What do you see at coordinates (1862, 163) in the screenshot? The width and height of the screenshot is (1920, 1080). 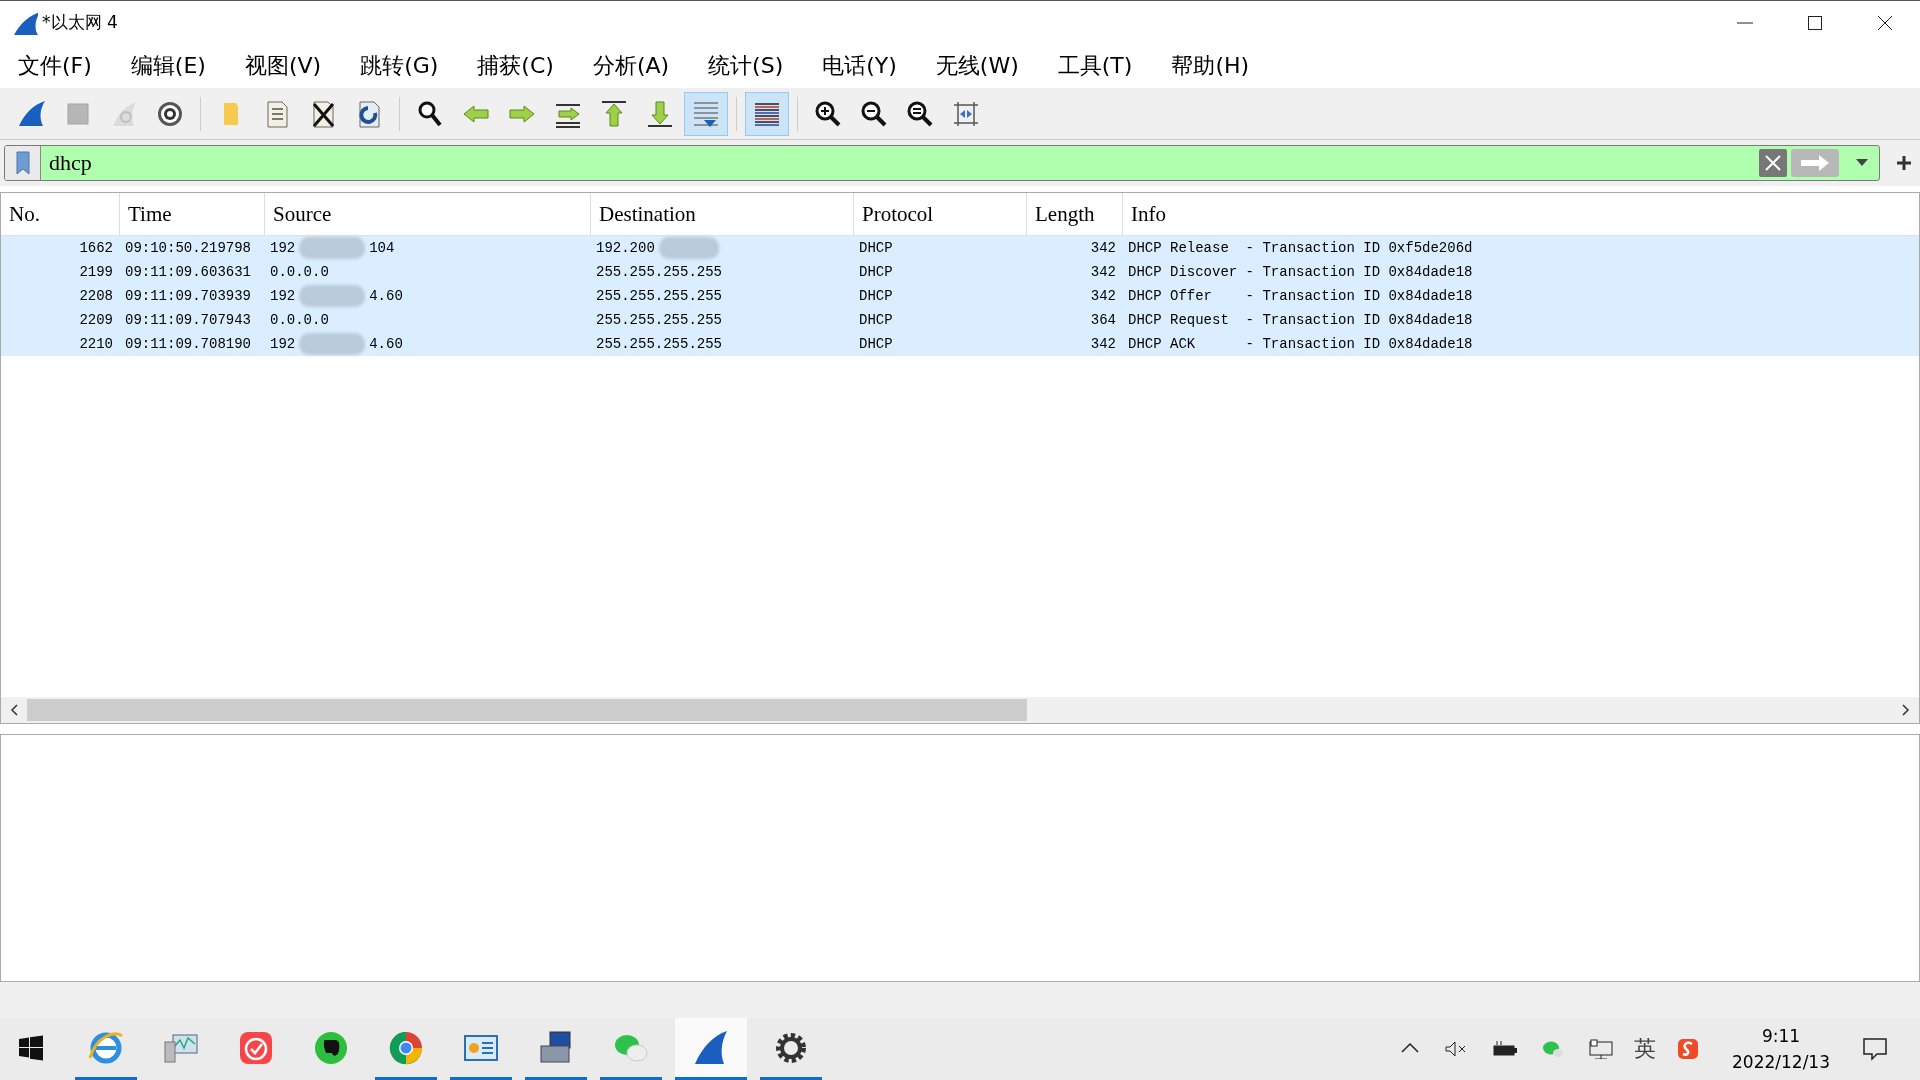 I see `caret-icon` at bounding box center [1862, 163].